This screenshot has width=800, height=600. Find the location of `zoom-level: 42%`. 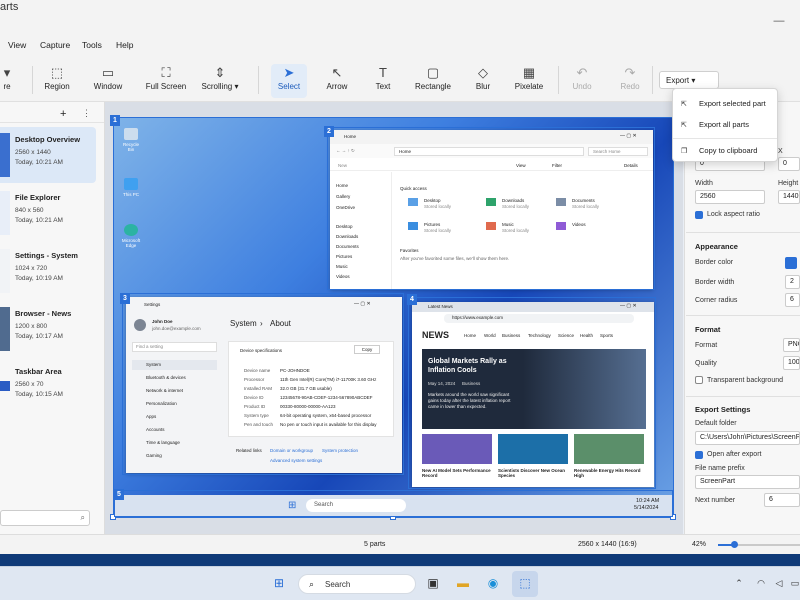

zoom-level: 42% is located at coordinates (699, 544).